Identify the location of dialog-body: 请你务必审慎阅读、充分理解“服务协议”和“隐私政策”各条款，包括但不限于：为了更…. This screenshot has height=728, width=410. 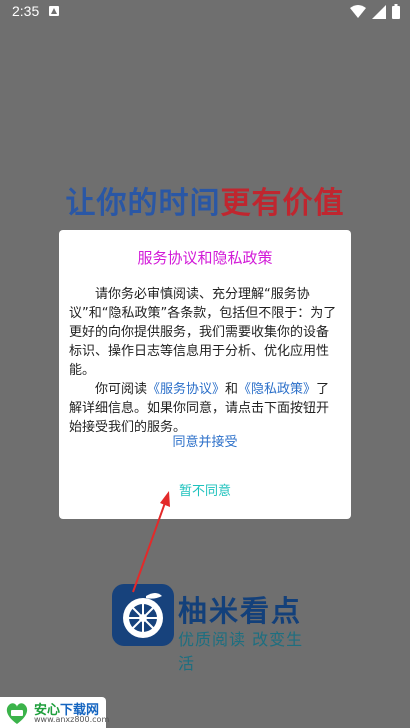
(203, 361).